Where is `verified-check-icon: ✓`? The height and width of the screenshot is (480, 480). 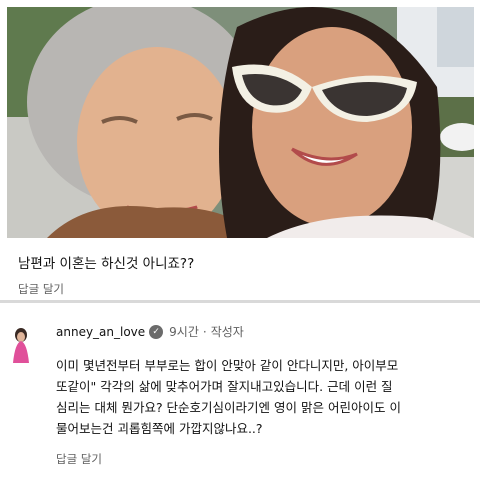
verified-check-icon: ✓ is located at coordinates (156, 331).